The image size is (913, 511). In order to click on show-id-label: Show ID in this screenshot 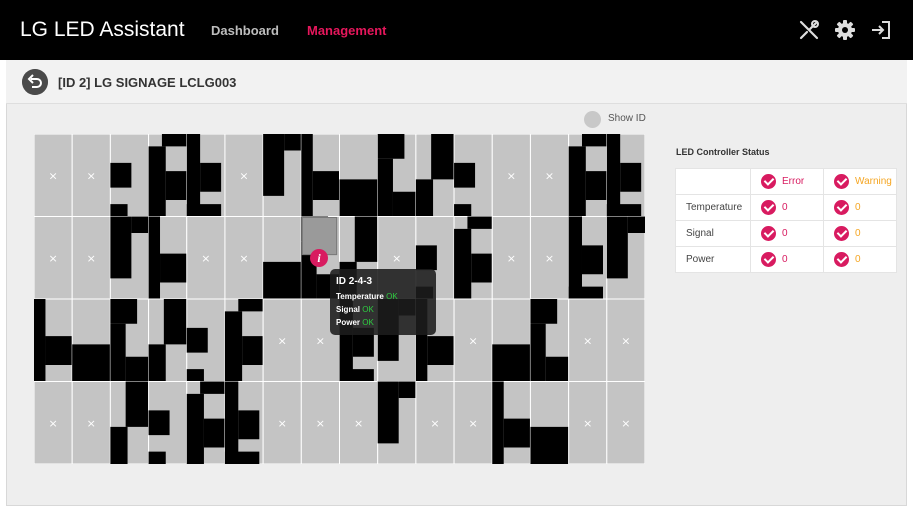, I will do `click(627, 118)`.